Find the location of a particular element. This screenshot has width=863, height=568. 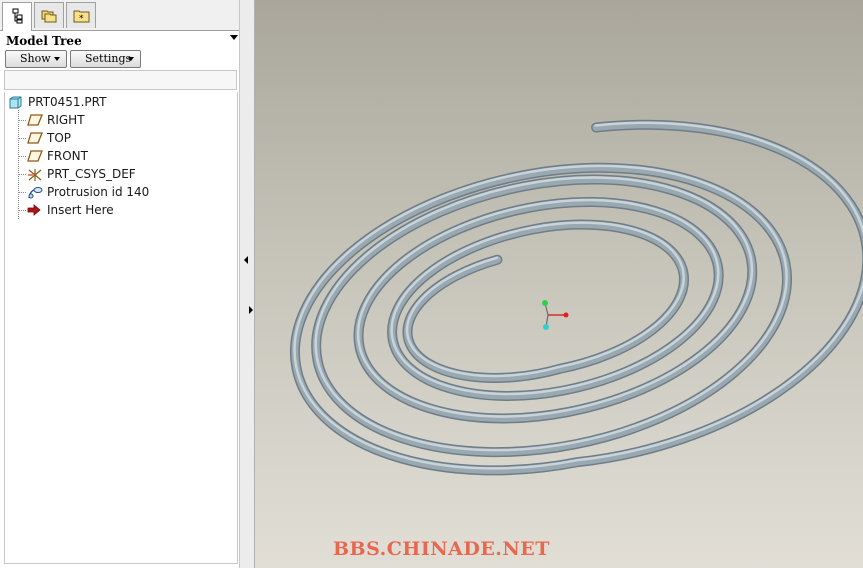

expand-right-icon is located at coordinates (251, 310).